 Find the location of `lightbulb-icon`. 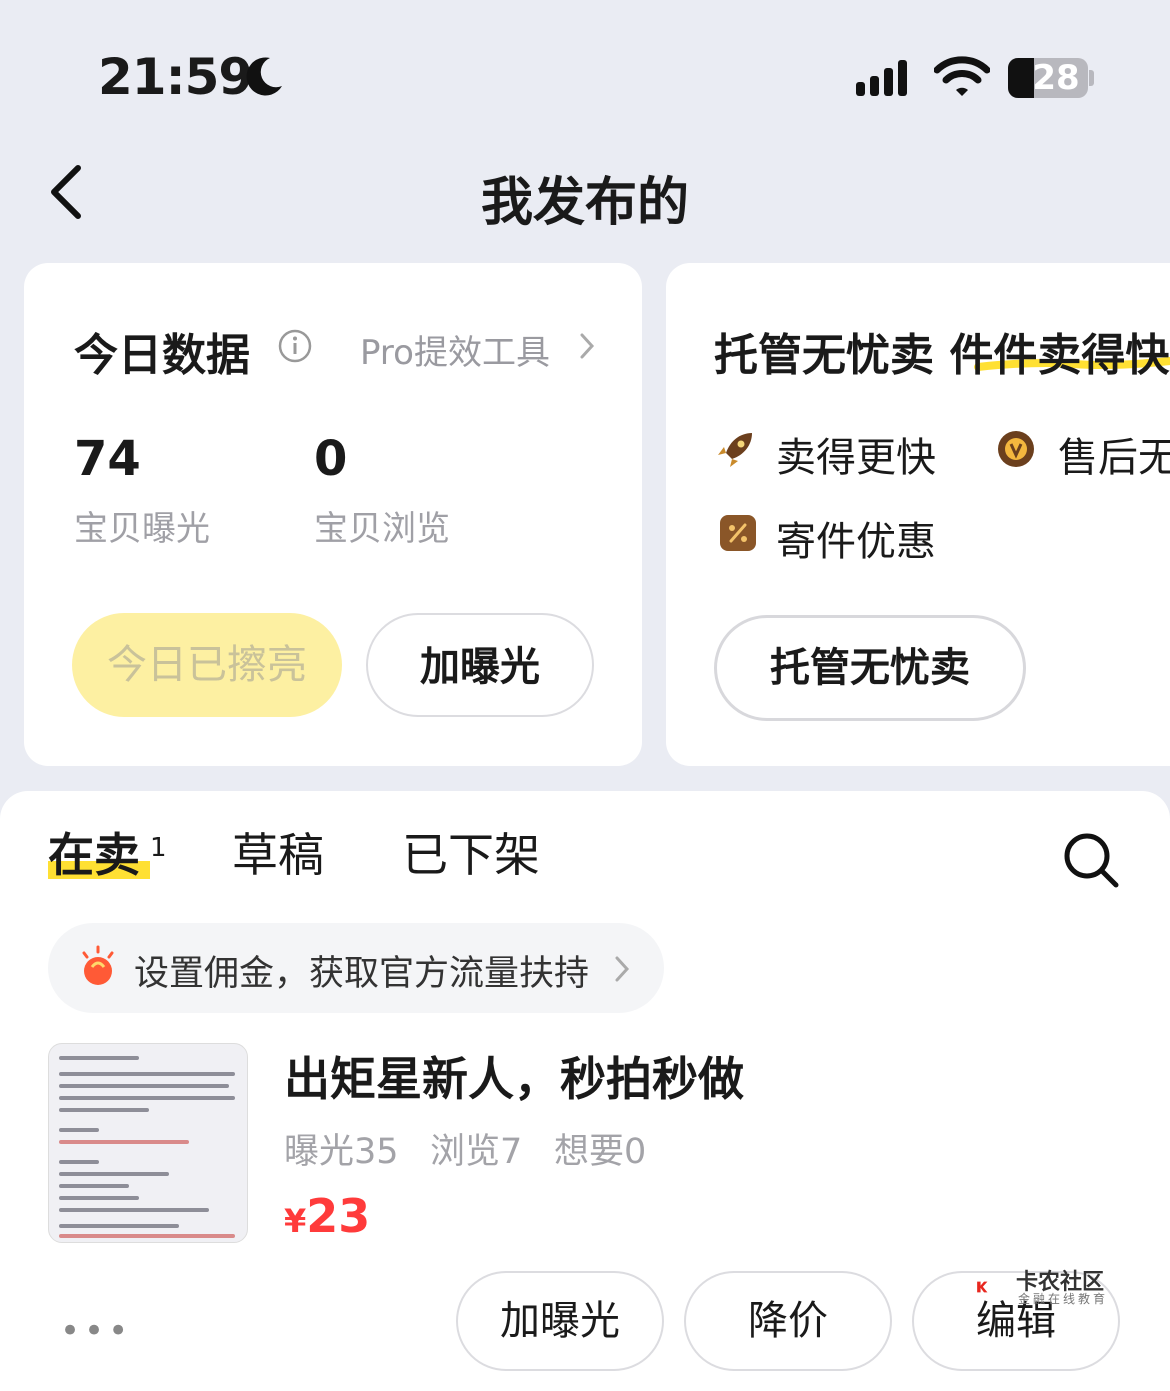

lightbulb-icon is located at coordinates (98, 965).